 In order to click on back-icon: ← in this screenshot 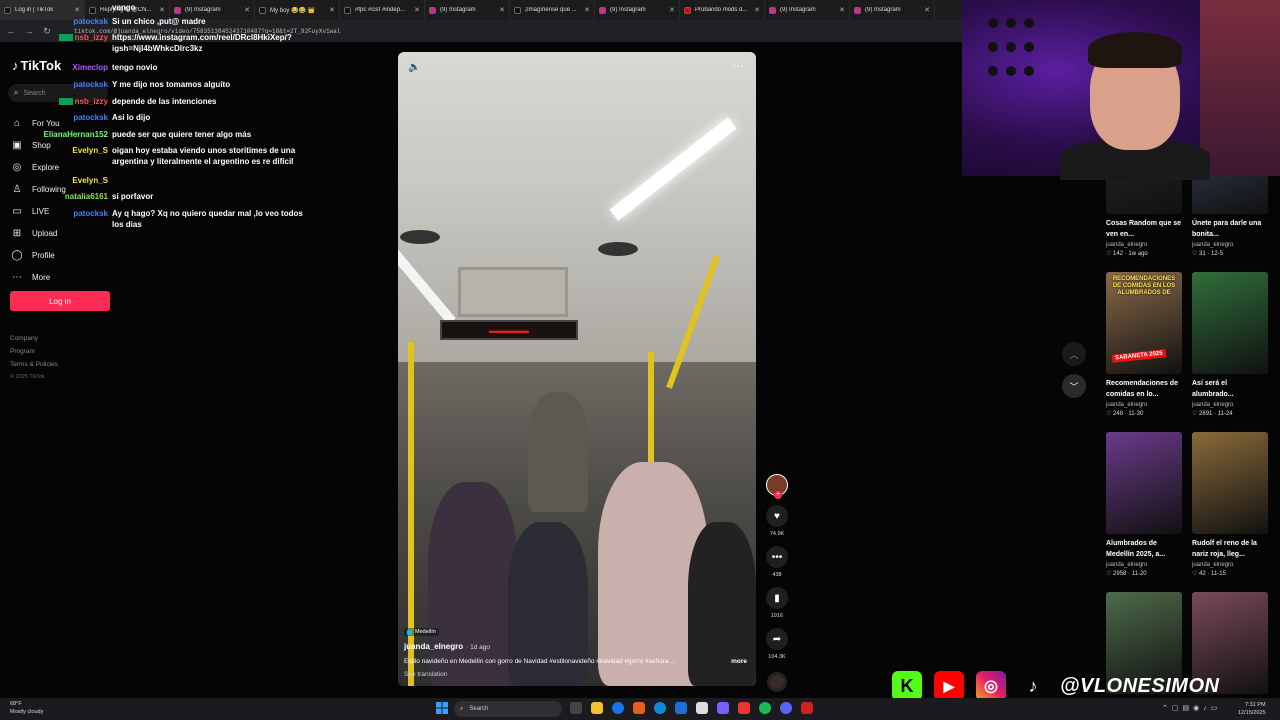, I will do `click(11, 31)`.